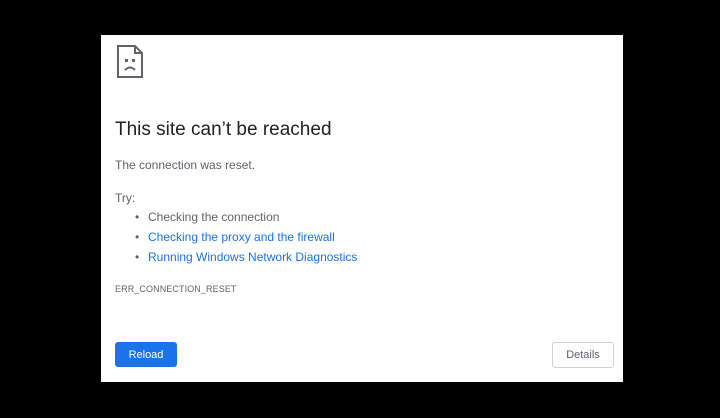 The height and width of the screenshot is (418, 720). What do you see at coordinates (223, 129) in the screenshot?
I see `page-title: This site can’t be reached` at bounding box center [223, 129].